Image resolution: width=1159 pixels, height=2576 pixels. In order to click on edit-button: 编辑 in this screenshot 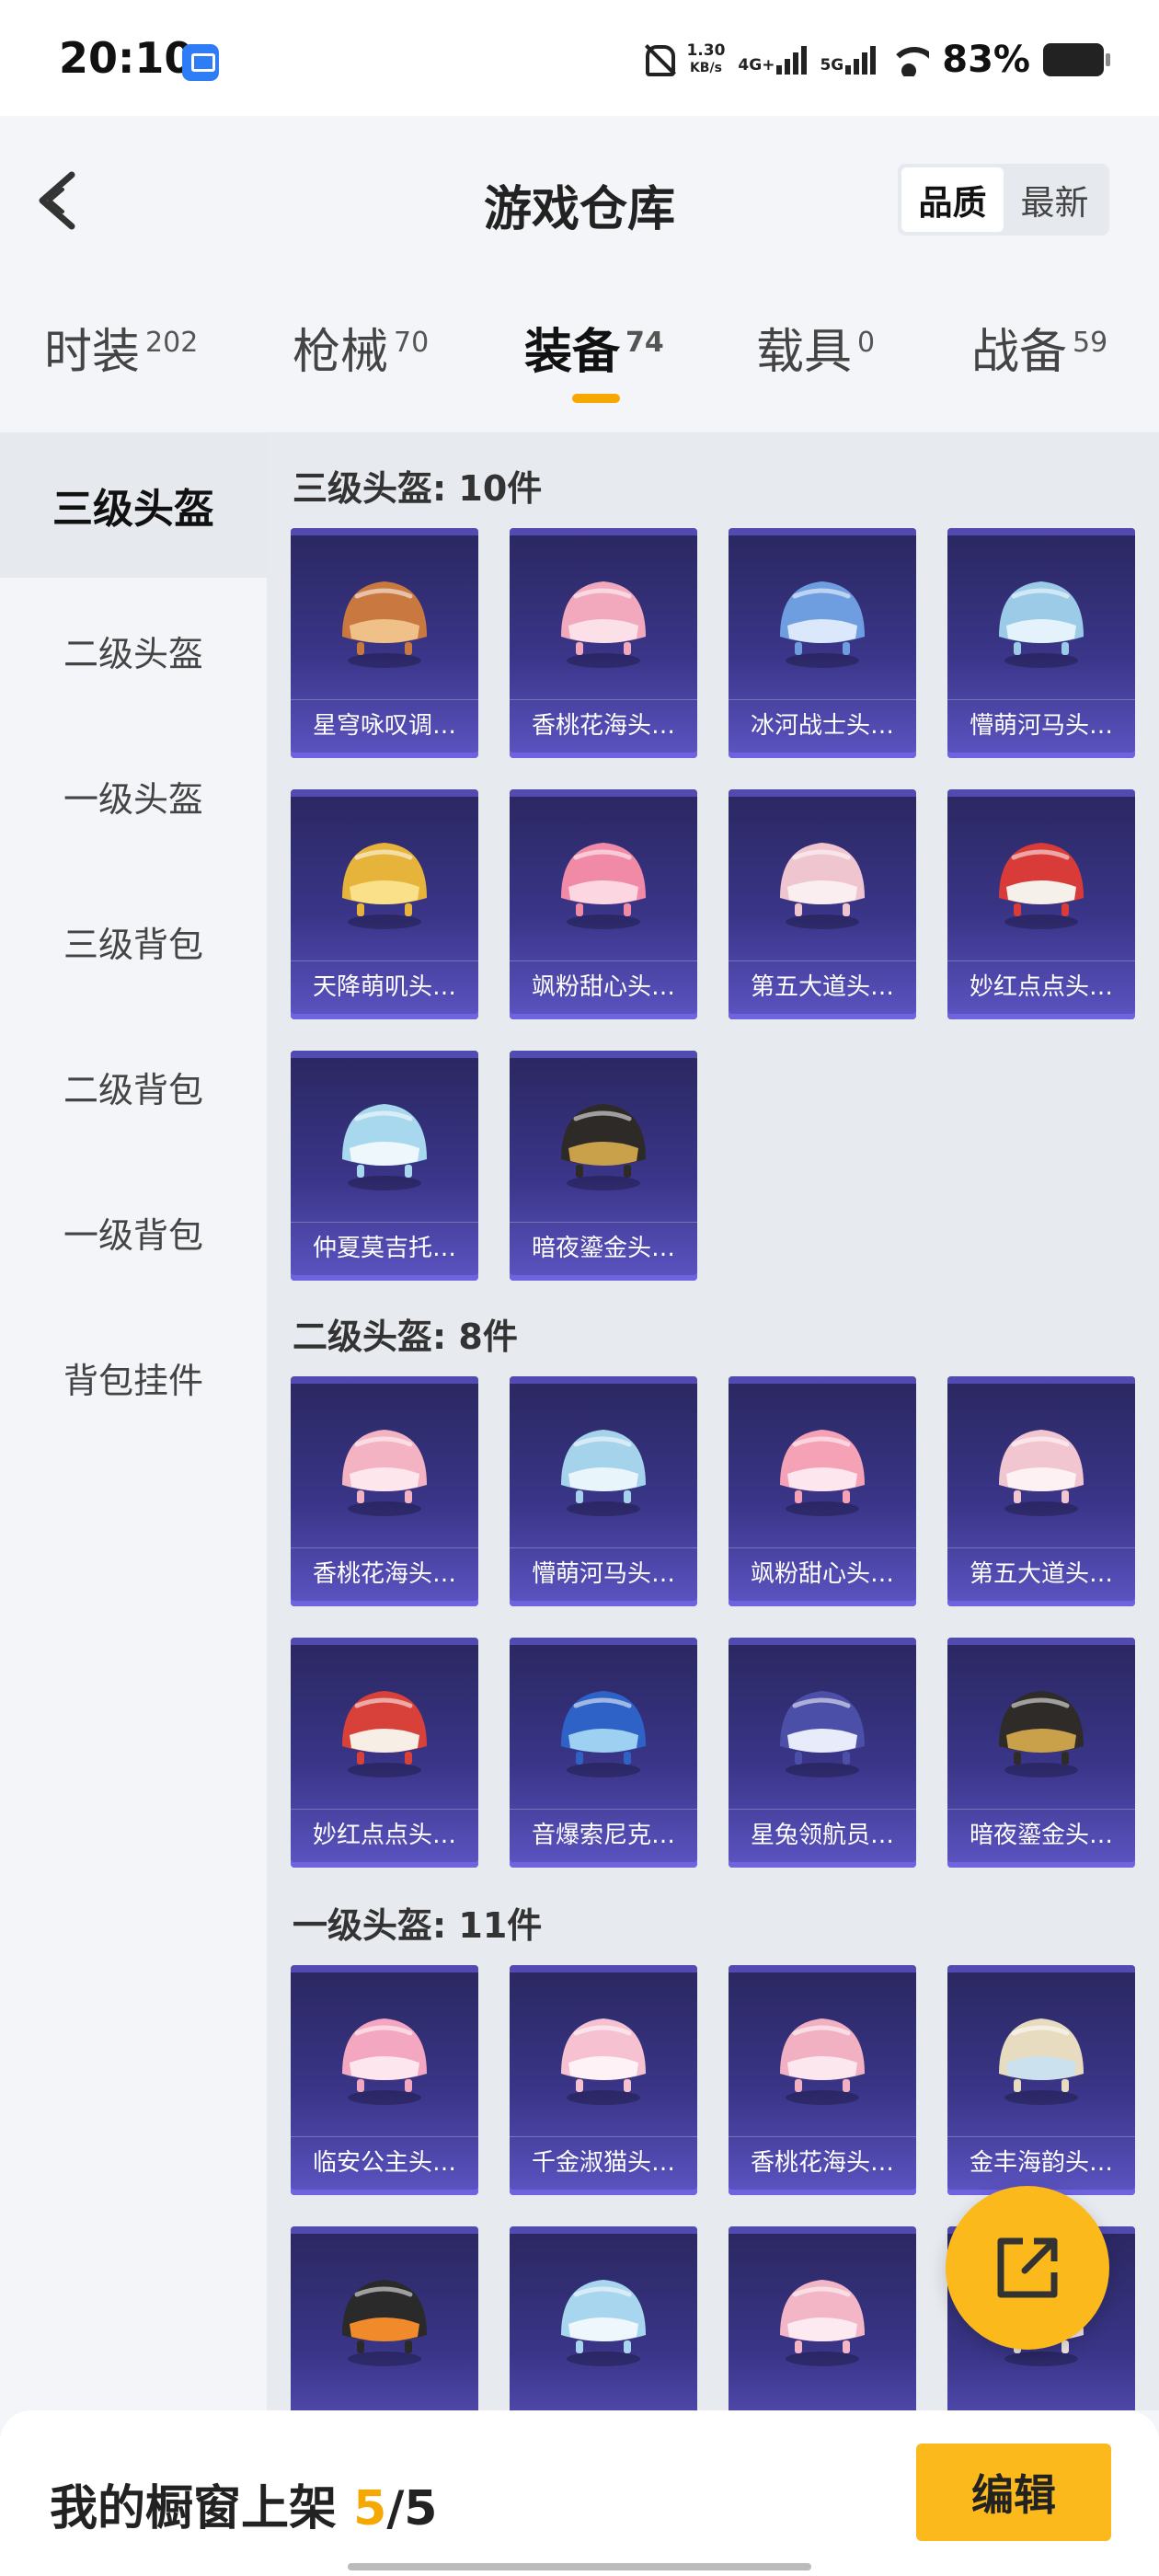, I will do `click(1013, 2492)`.